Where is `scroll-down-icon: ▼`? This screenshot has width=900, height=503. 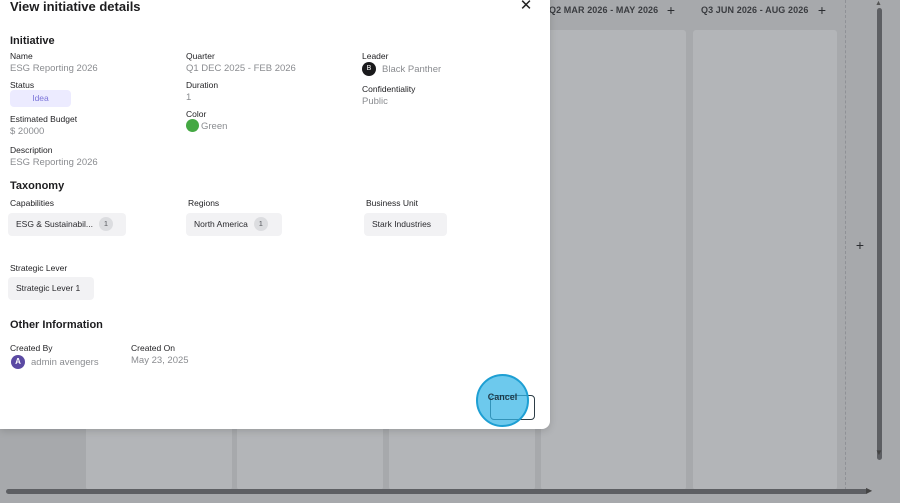
scroll-down-icon: ▼ is located at coordinates (879, 452).